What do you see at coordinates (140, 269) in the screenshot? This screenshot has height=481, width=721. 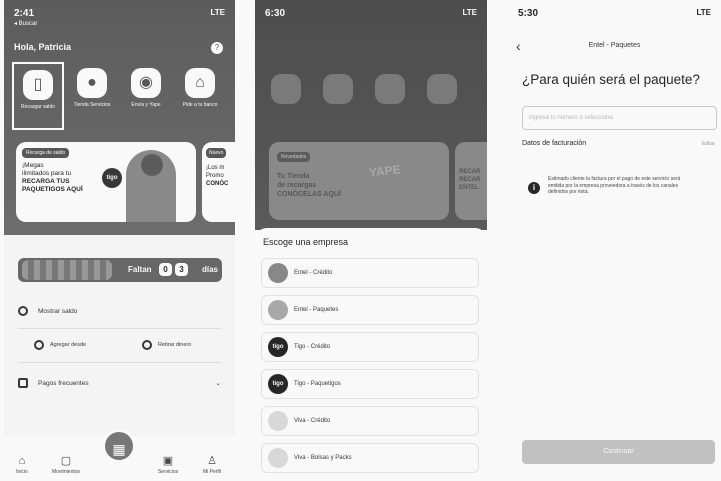 I see `countdown-label: Faltan` at bounding box center [140, 269].